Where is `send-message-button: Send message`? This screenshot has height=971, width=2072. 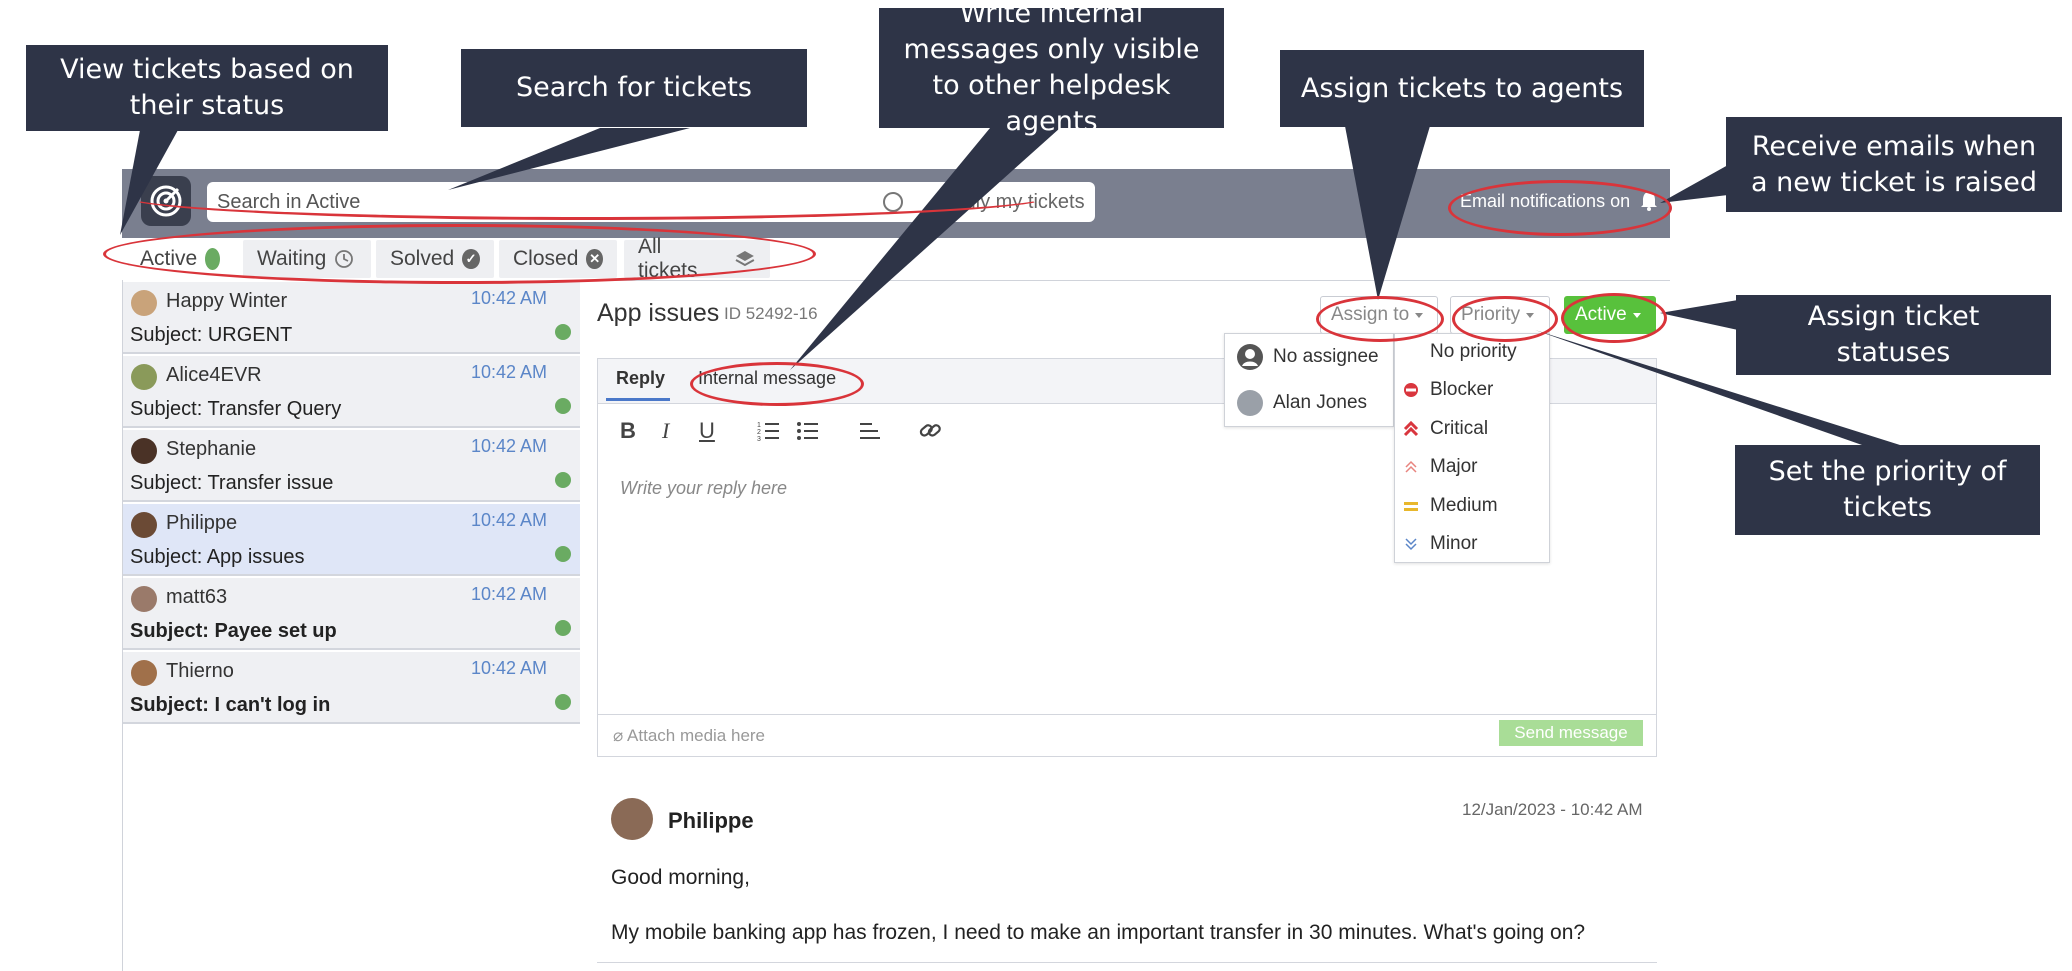
send-message-button: Send message is located at coordinates (1571, 733).